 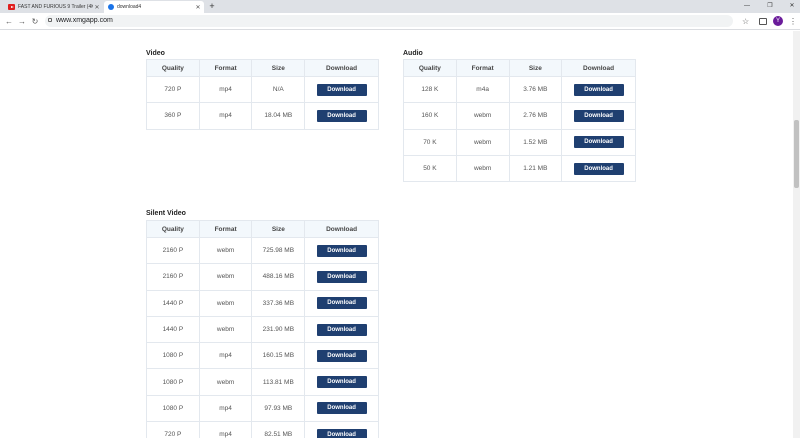 What do you see at coordinates (770, 6) in the screenshot?
I see `restore-icon: ❐` at bounding box center [770, 6].